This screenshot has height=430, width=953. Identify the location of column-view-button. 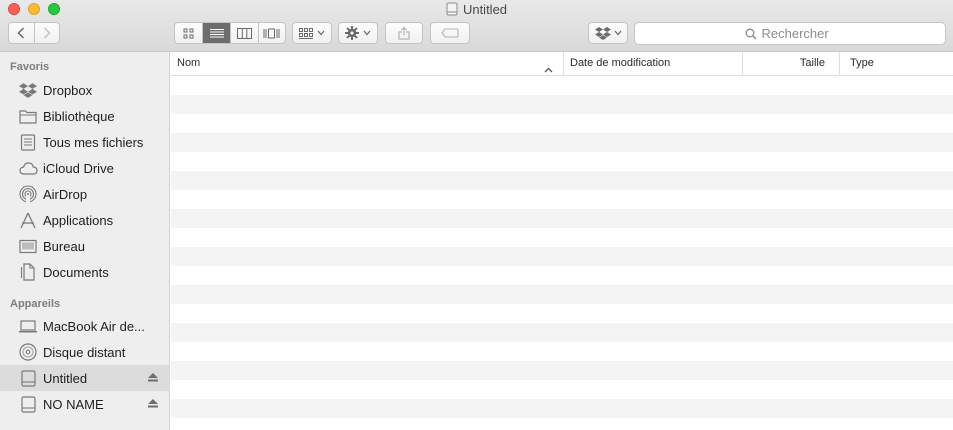
(245, 33).